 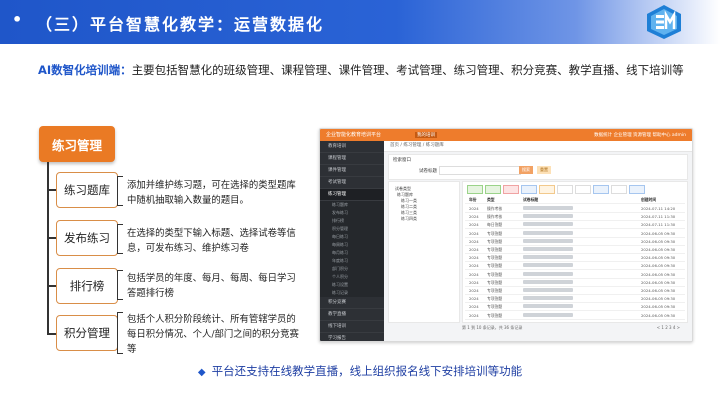 What do you see at coordinates (352, 327) in the screenshot?
I see `app-sidebar-item: 线下培训` at bounding box center [352, 327].